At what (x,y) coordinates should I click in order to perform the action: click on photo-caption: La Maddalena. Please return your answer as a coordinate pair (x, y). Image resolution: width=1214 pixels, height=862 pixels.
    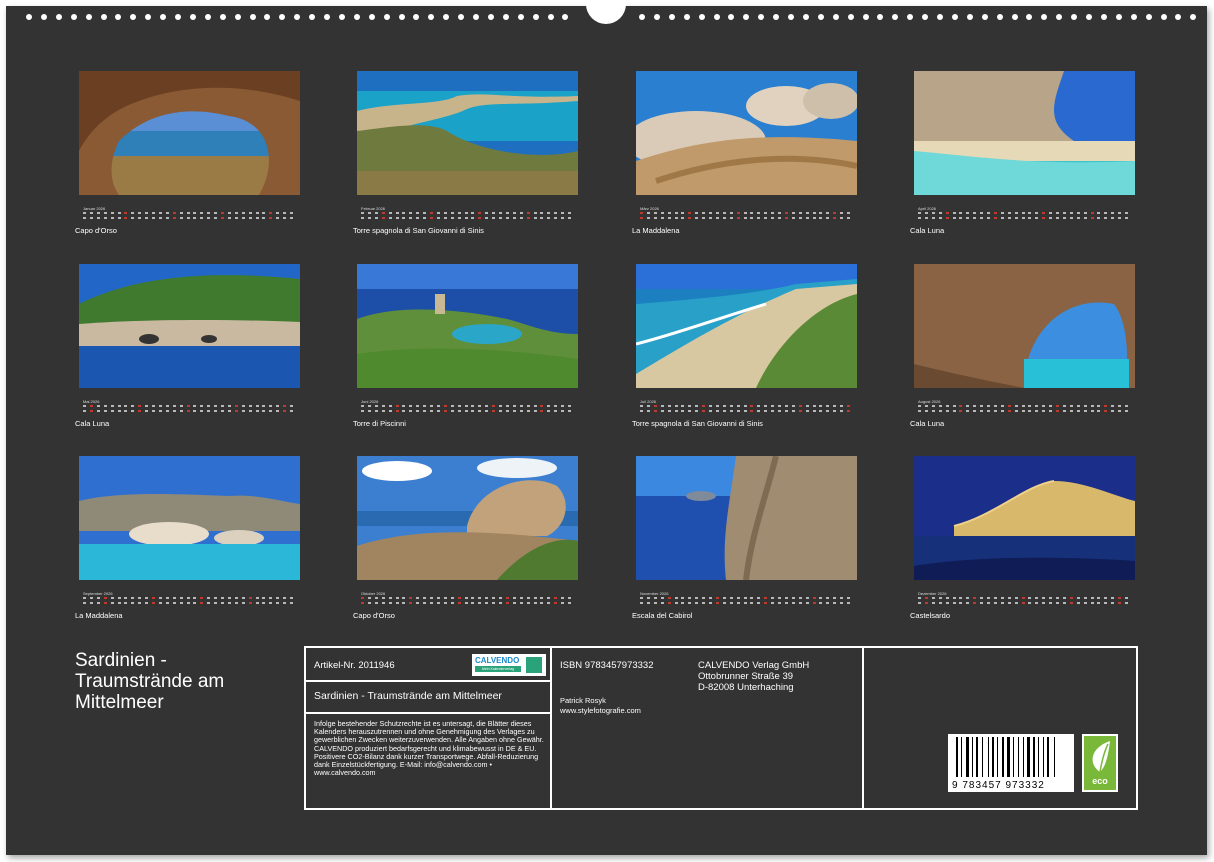
    Looking at the image, I should click on (99, 615).